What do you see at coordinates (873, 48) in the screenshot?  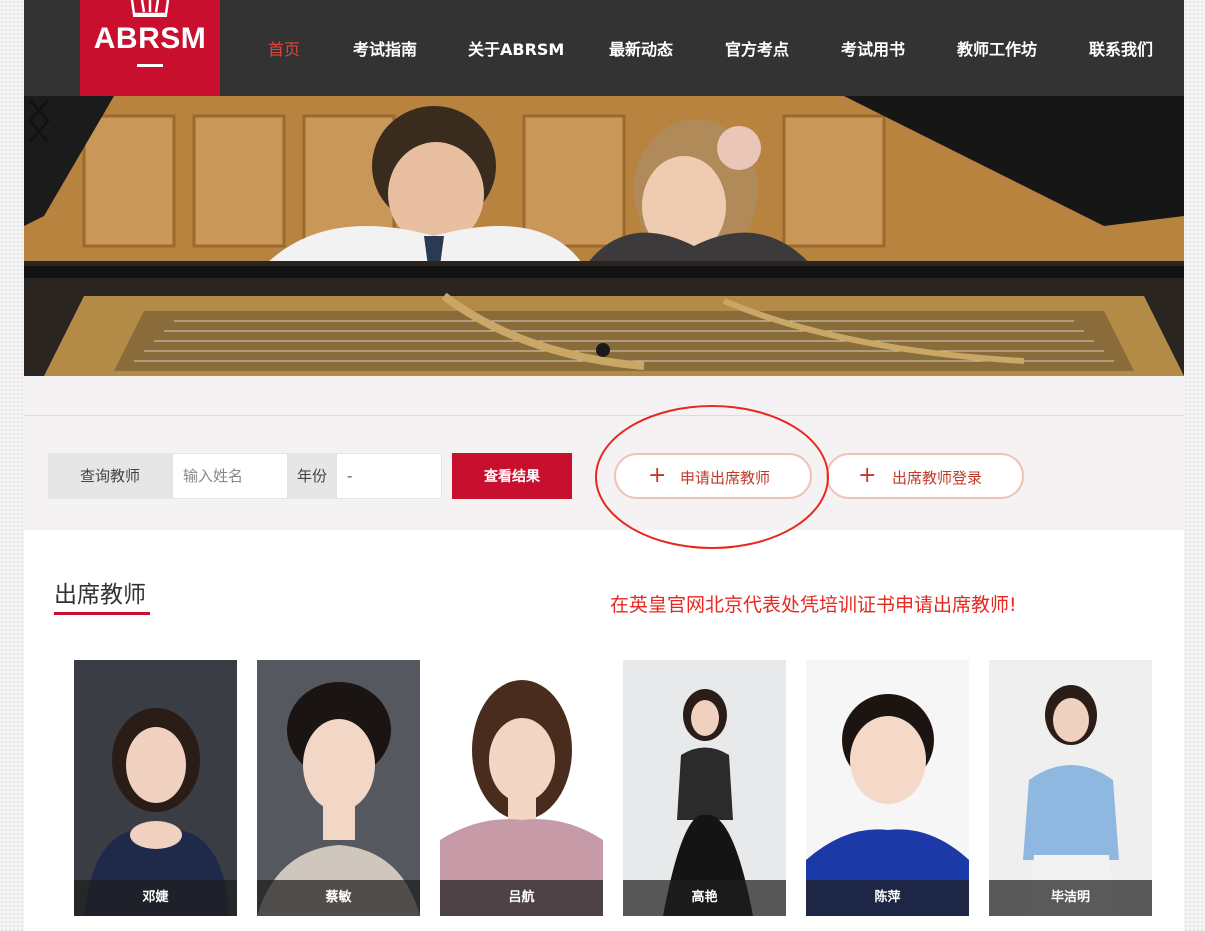 I see `nav-exam-books: 考试用书` at bounding box center [873, 48].